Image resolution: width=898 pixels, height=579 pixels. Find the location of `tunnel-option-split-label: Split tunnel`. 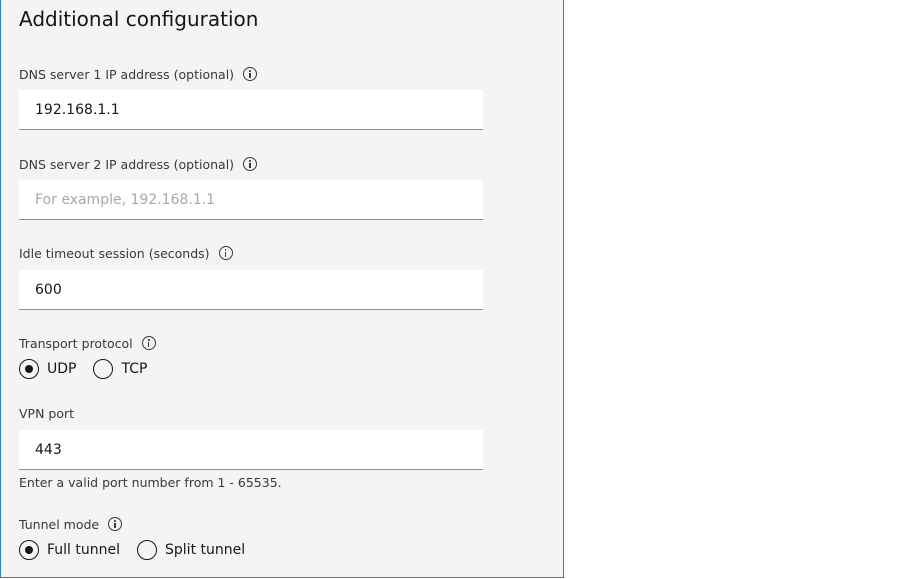

tunnel-option-split-label: Split tunnel is located at coordinates (205, 550).